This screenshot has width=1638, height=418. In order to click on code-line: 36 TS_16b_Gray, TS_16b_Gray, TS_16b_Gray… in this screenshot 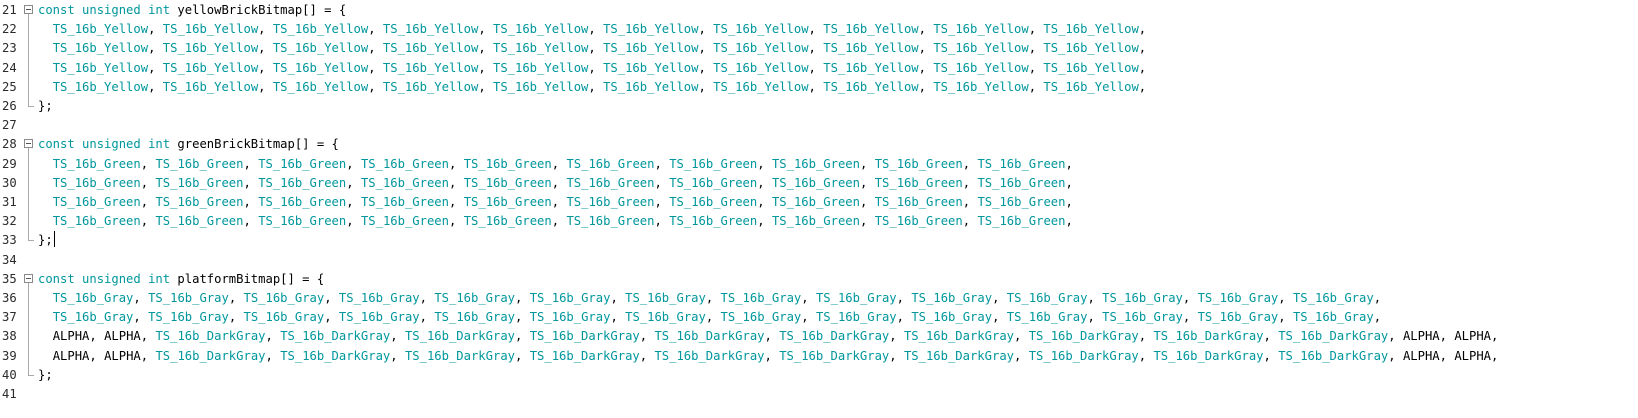, I will do `click(819, 298)`.